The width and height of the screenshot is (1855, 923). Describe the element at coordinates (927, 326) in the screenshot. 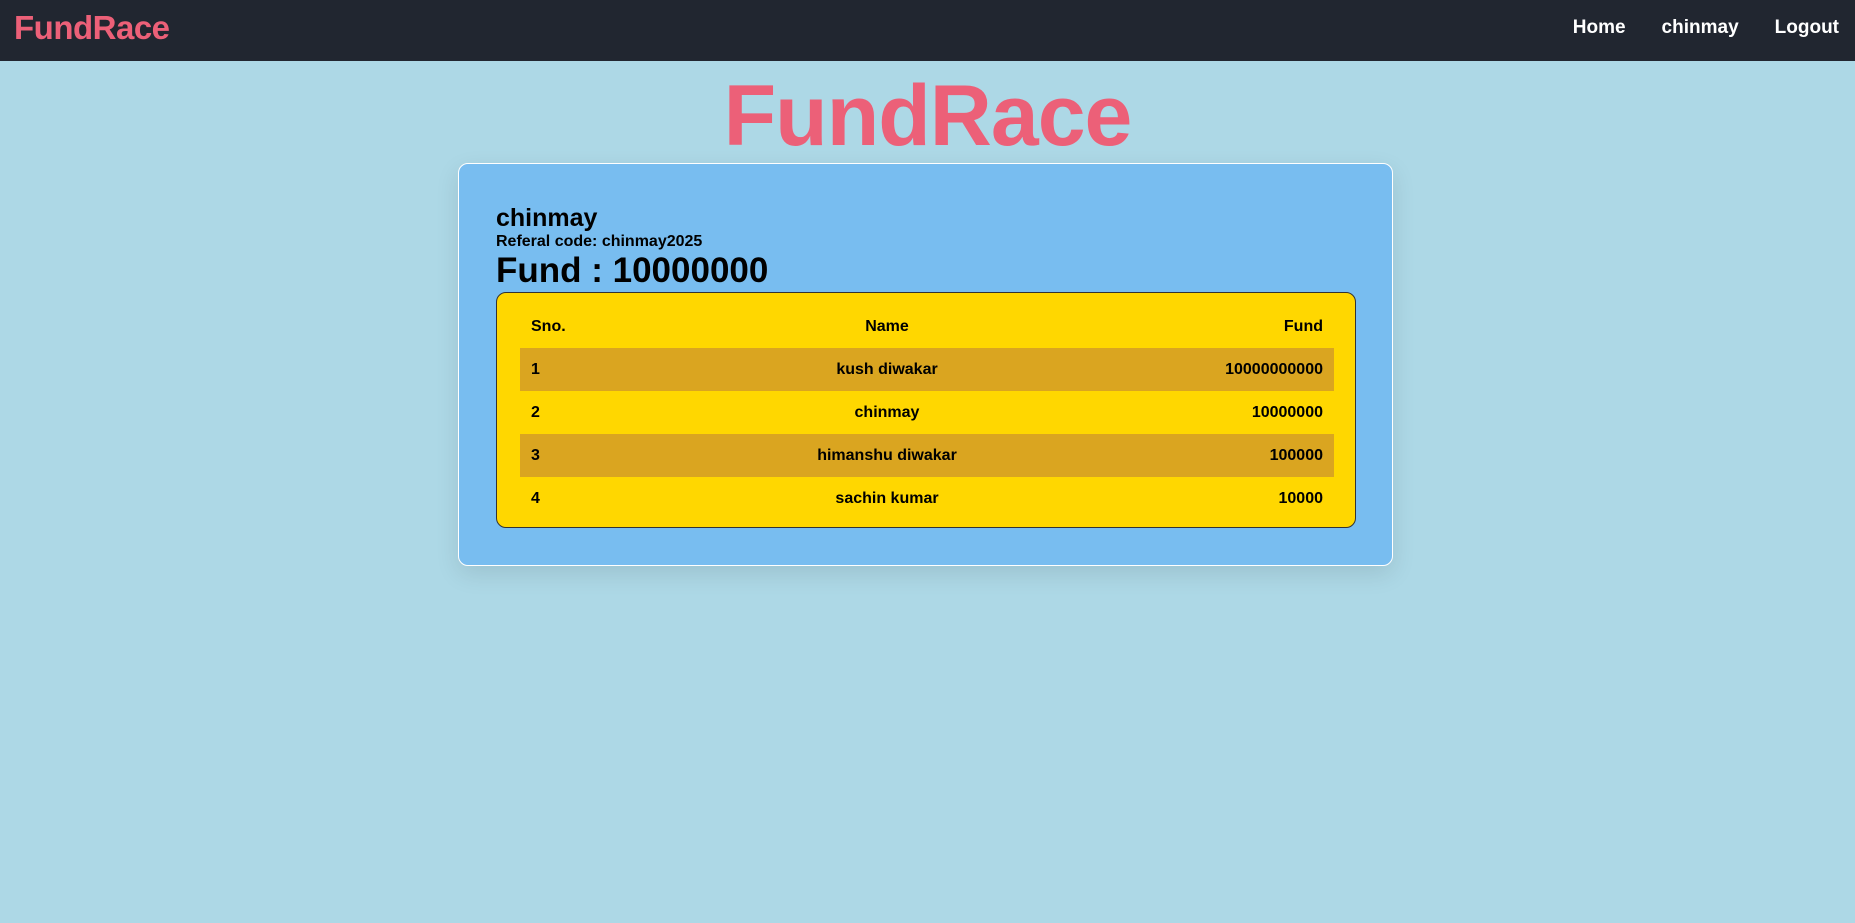

I see `table-header-row: Sno. Name Fund` at that location.